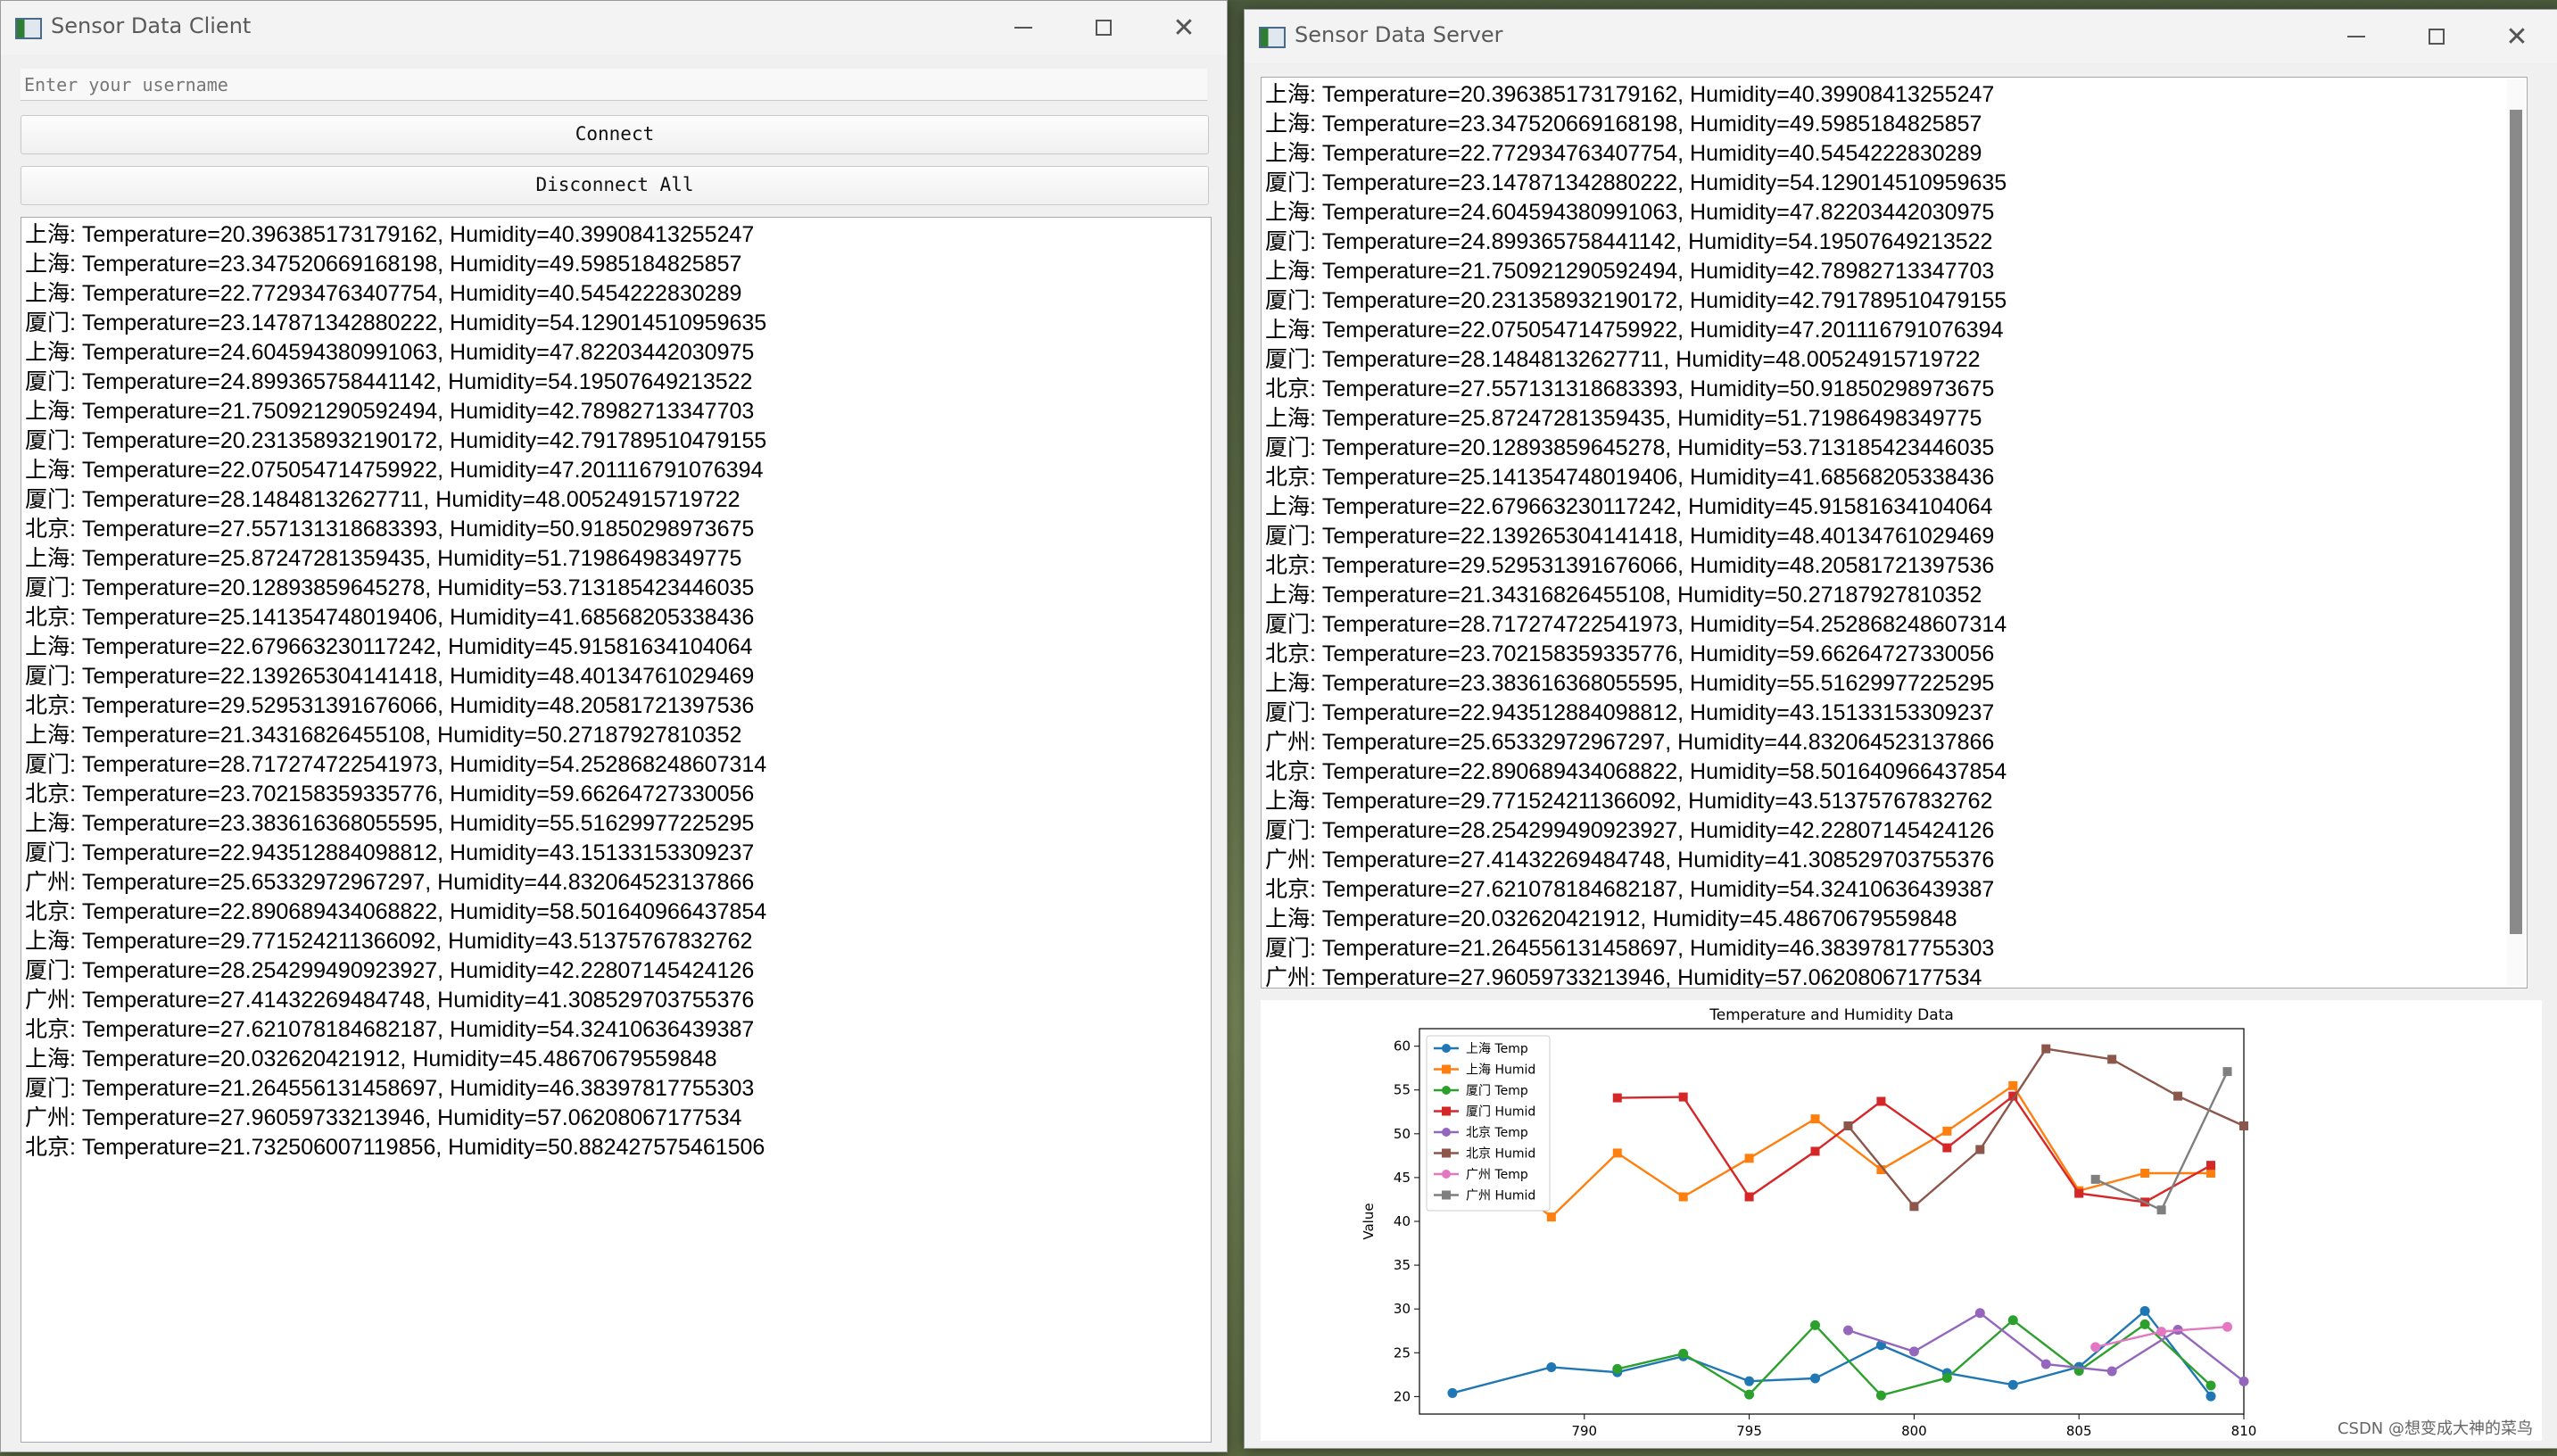  What do you see at coordinates (2079, 1431) in the screenshot?
I see `x-tick-label: 805` at bounding box center [2079, 1431].